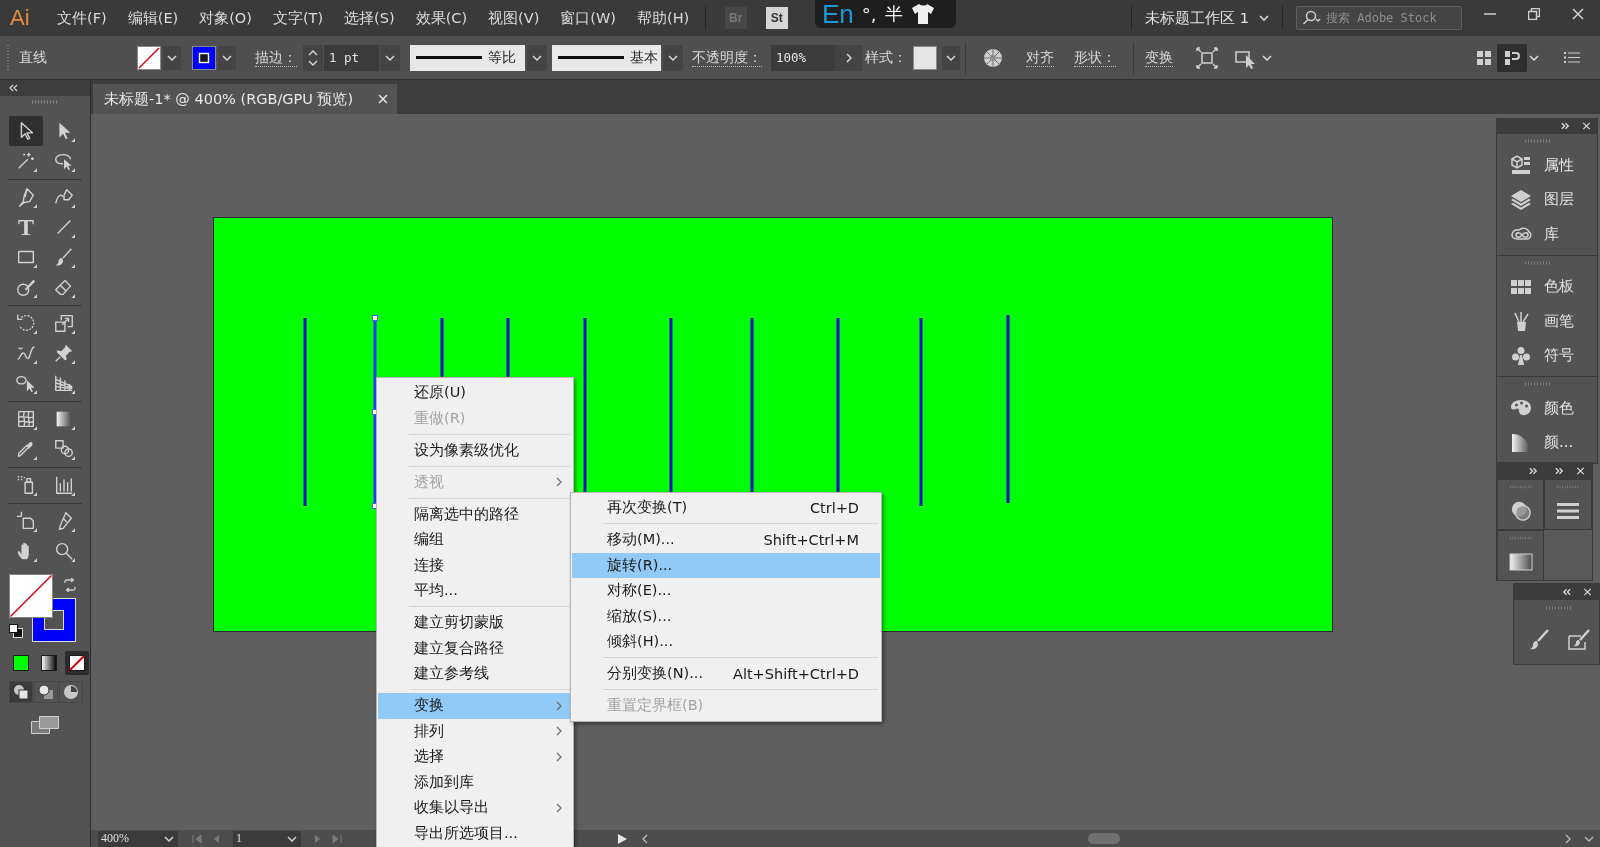 The image size is (1600, 847). Describe the element at coordinates (26, 131) in the screenshot. I see `tool-button` at that location.